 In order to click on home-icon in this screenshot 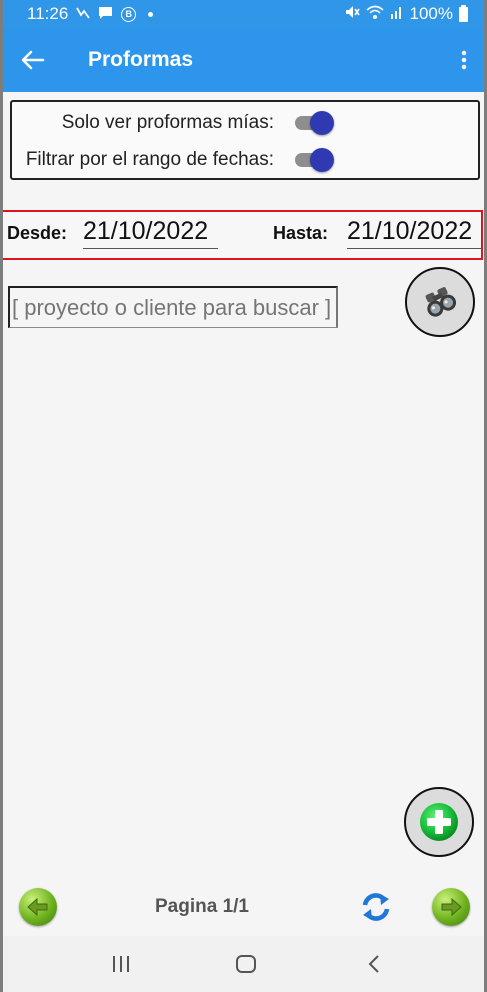, I will do `click(246, 964)`.